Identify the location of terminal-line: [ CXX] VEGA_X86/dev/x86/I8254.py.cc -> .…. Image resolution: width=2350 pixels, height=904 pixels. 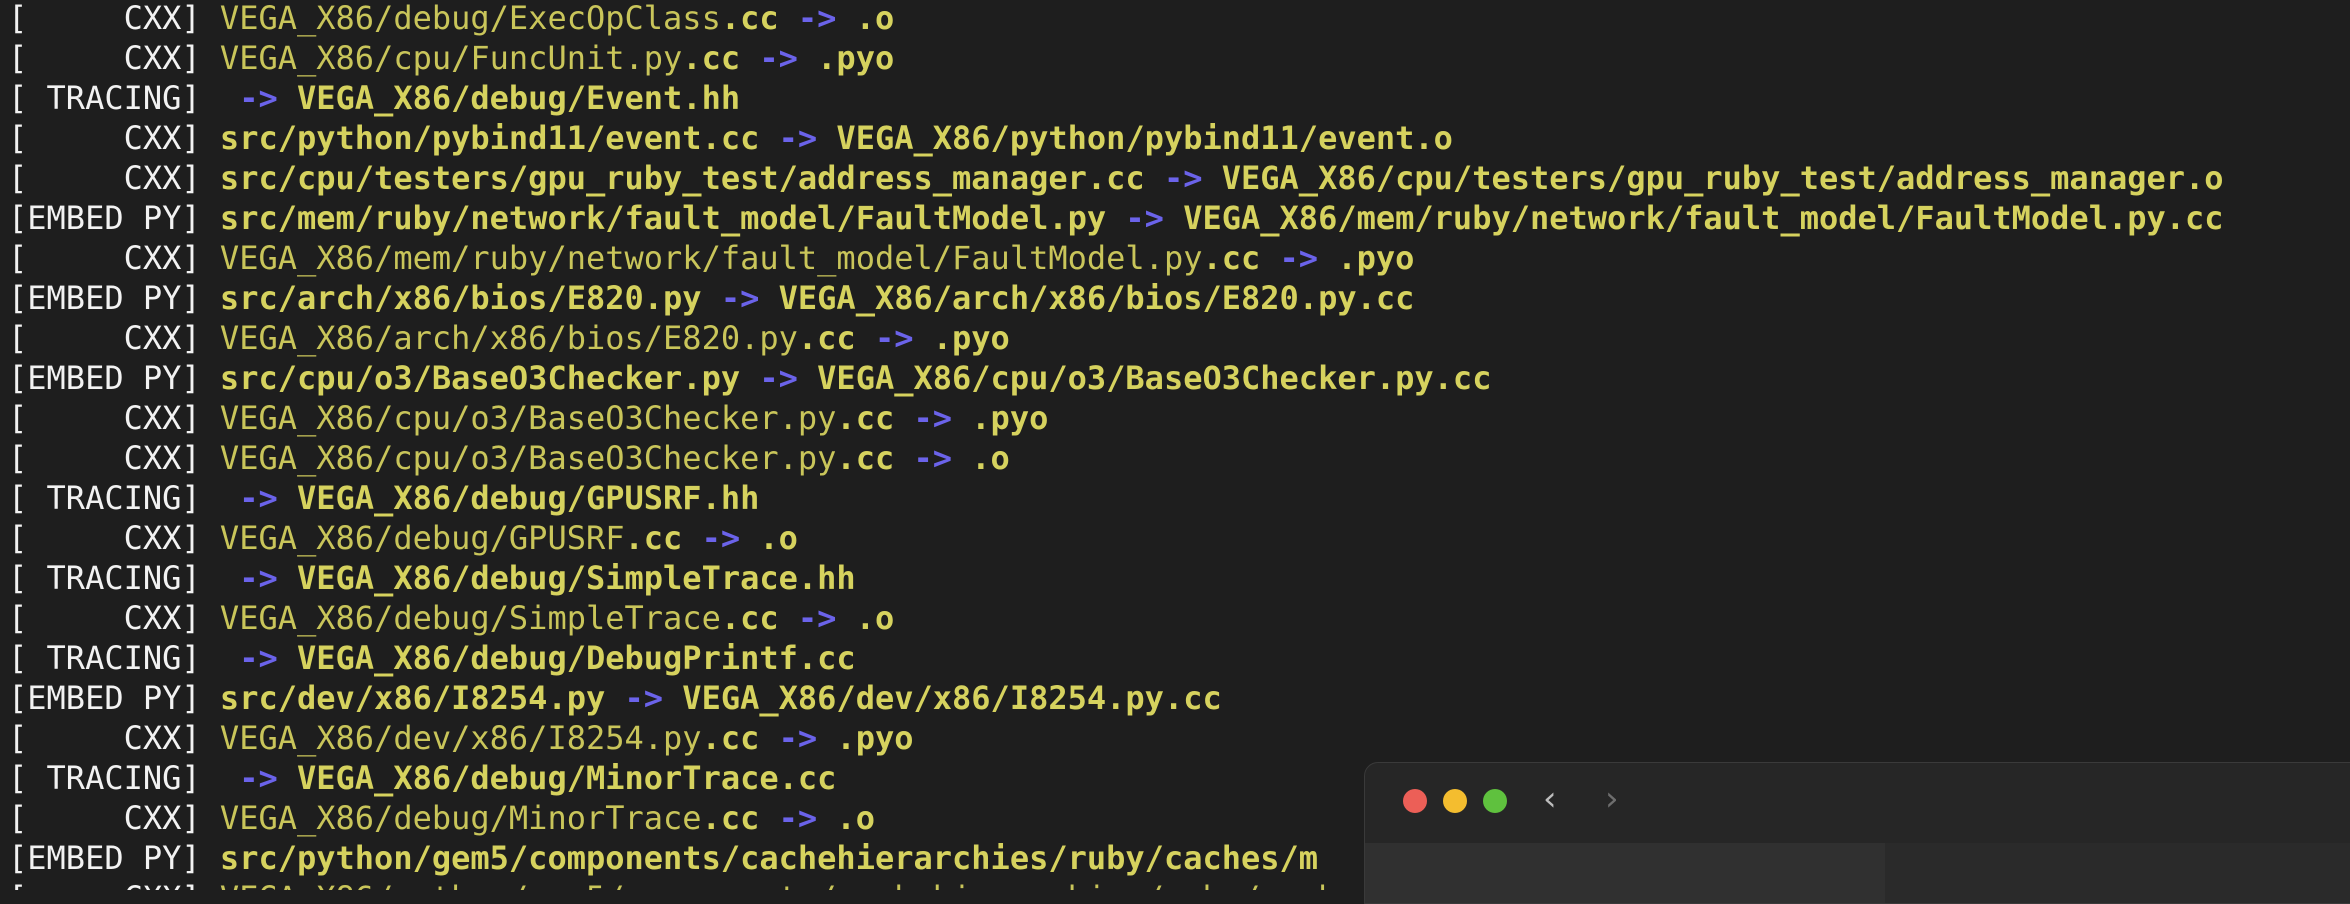
(460, 738).